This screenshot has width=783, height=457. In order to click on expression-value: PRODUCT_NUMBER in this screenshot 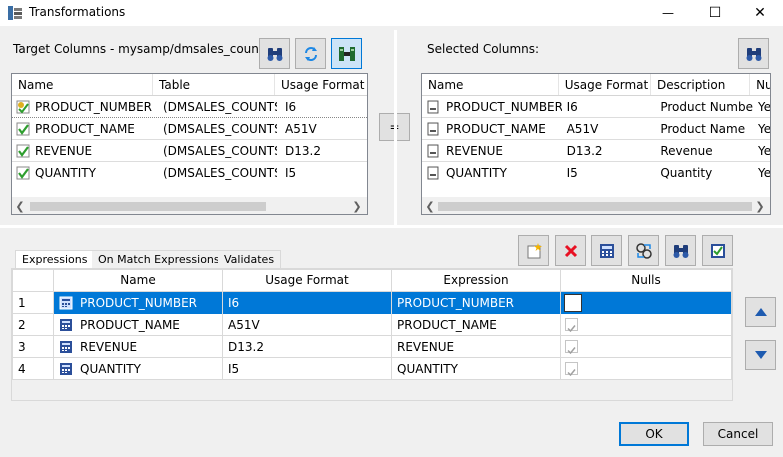, I will do `click(476, 302)`.